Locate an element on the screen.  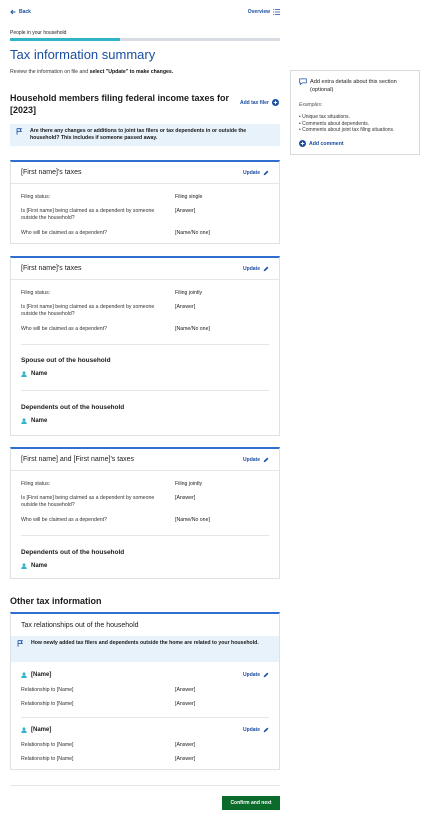
overview-label: Overview is located at coordinates (258, 12).